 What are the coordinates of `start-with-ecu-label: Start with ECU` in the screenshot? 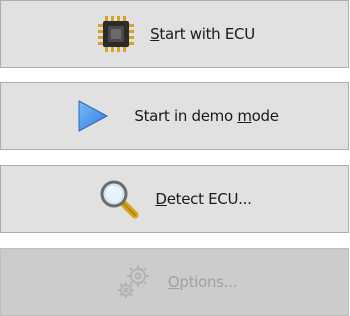 It's located at (202, 34).